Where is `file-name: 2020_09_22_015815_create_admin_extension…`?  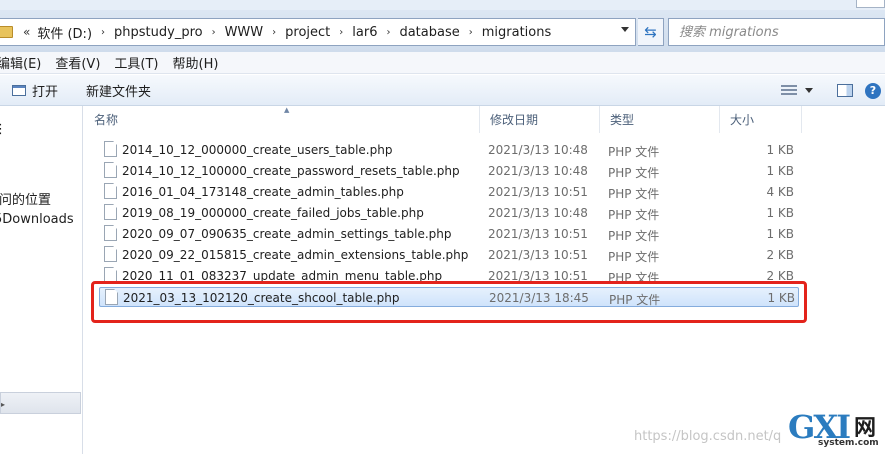 file-name: 2020_09_22_015815_create_admin_extension… is located at coordinates (295, 255).